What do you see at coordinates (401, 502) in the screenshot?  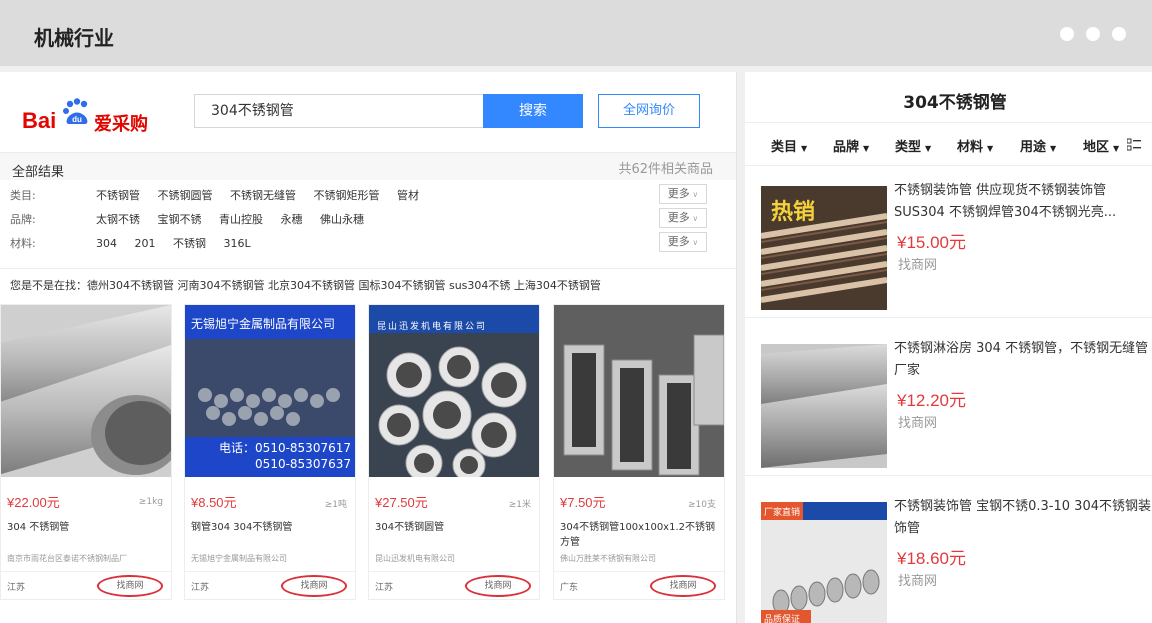 I see `product-price: ¥27.50元` at bounding box center [401, 502].